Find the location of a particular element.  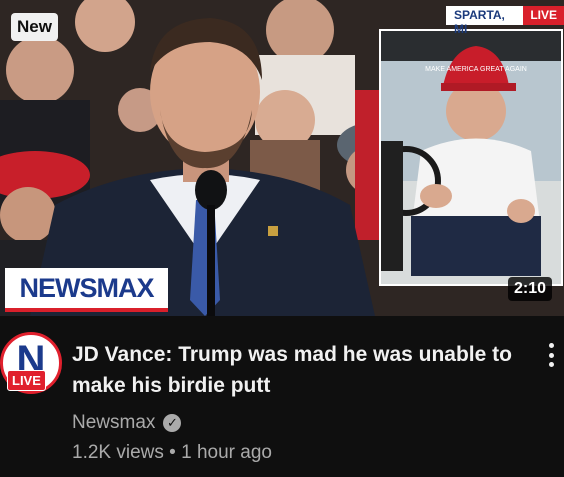

more-options-icon is located at coordinates (551, 355).